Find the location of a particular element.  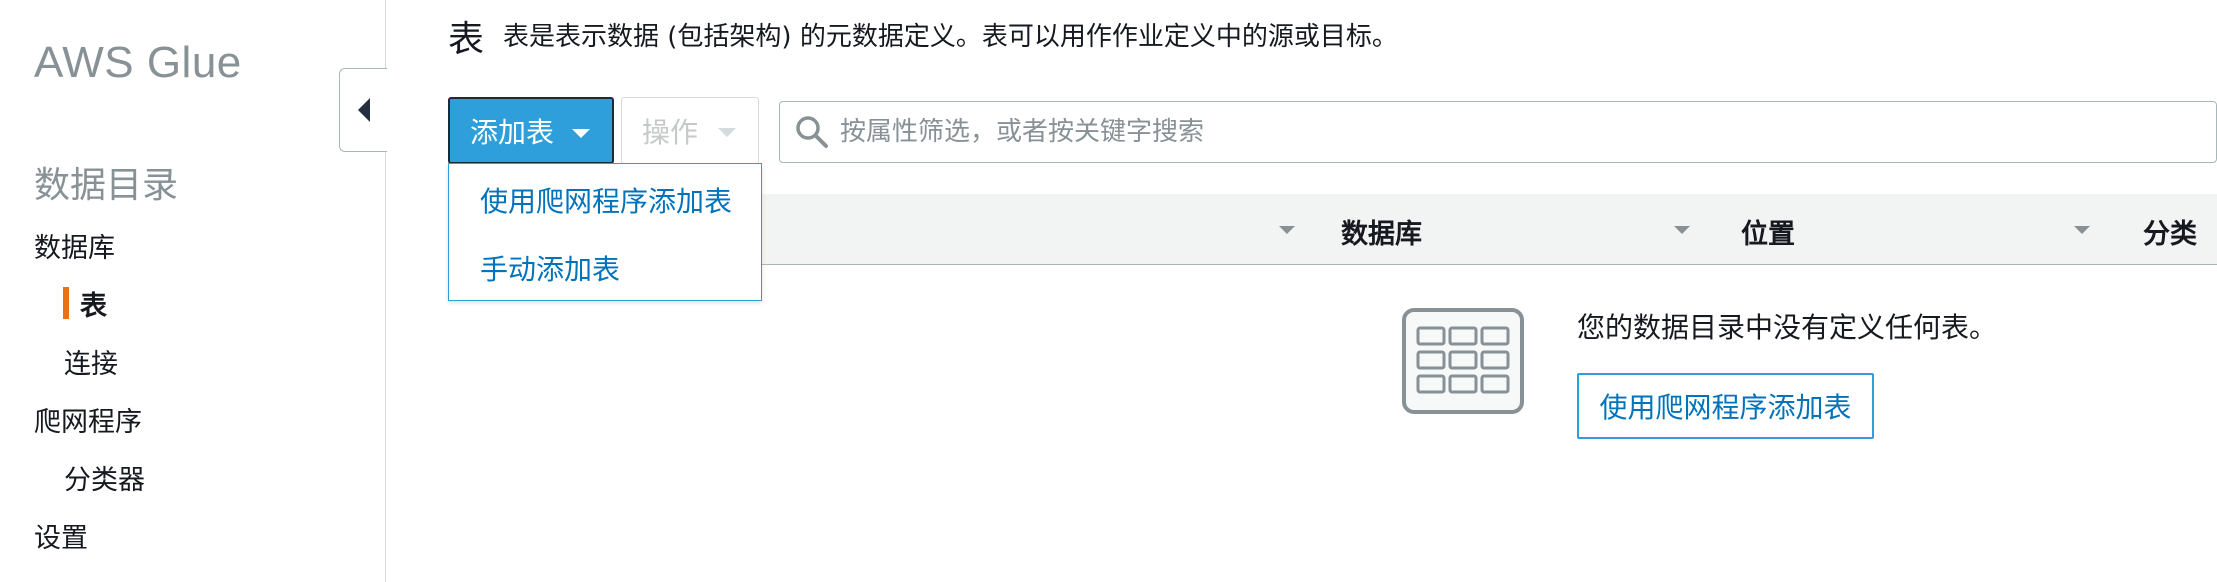

add-table-menu: 使用爬网程序添加表 手动添加表 is located at coordinates (605, 232).